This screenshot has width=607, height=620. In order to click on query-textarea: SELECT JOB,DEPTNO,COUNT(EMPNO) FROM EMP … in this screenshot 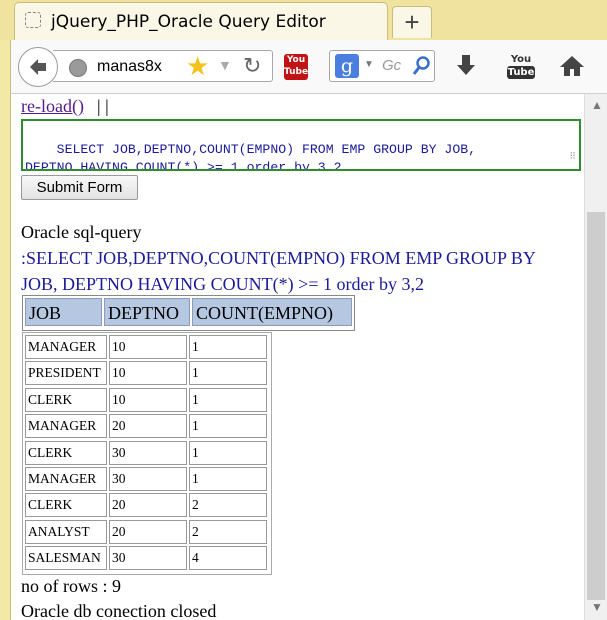, I will do `click(301, 145)`.